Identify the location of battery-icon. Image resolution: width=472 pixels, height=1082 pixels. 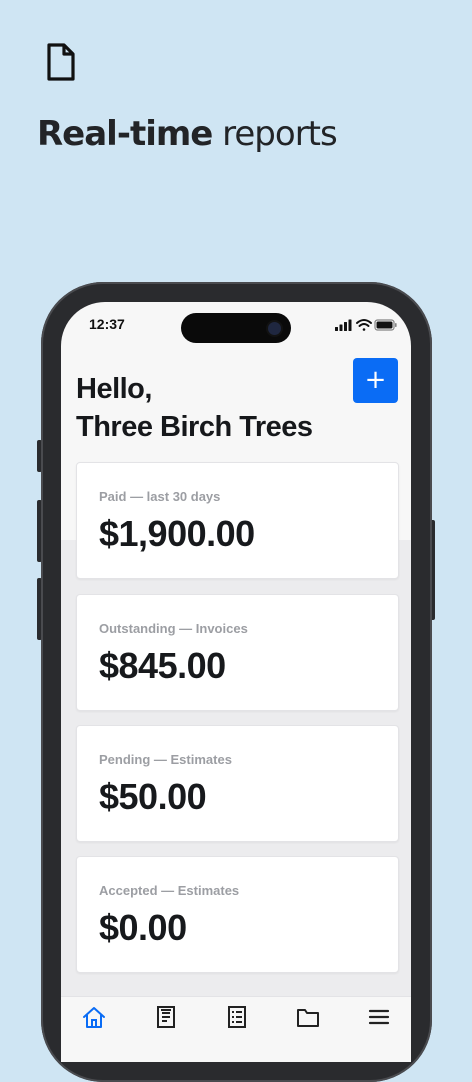
(385, 325).